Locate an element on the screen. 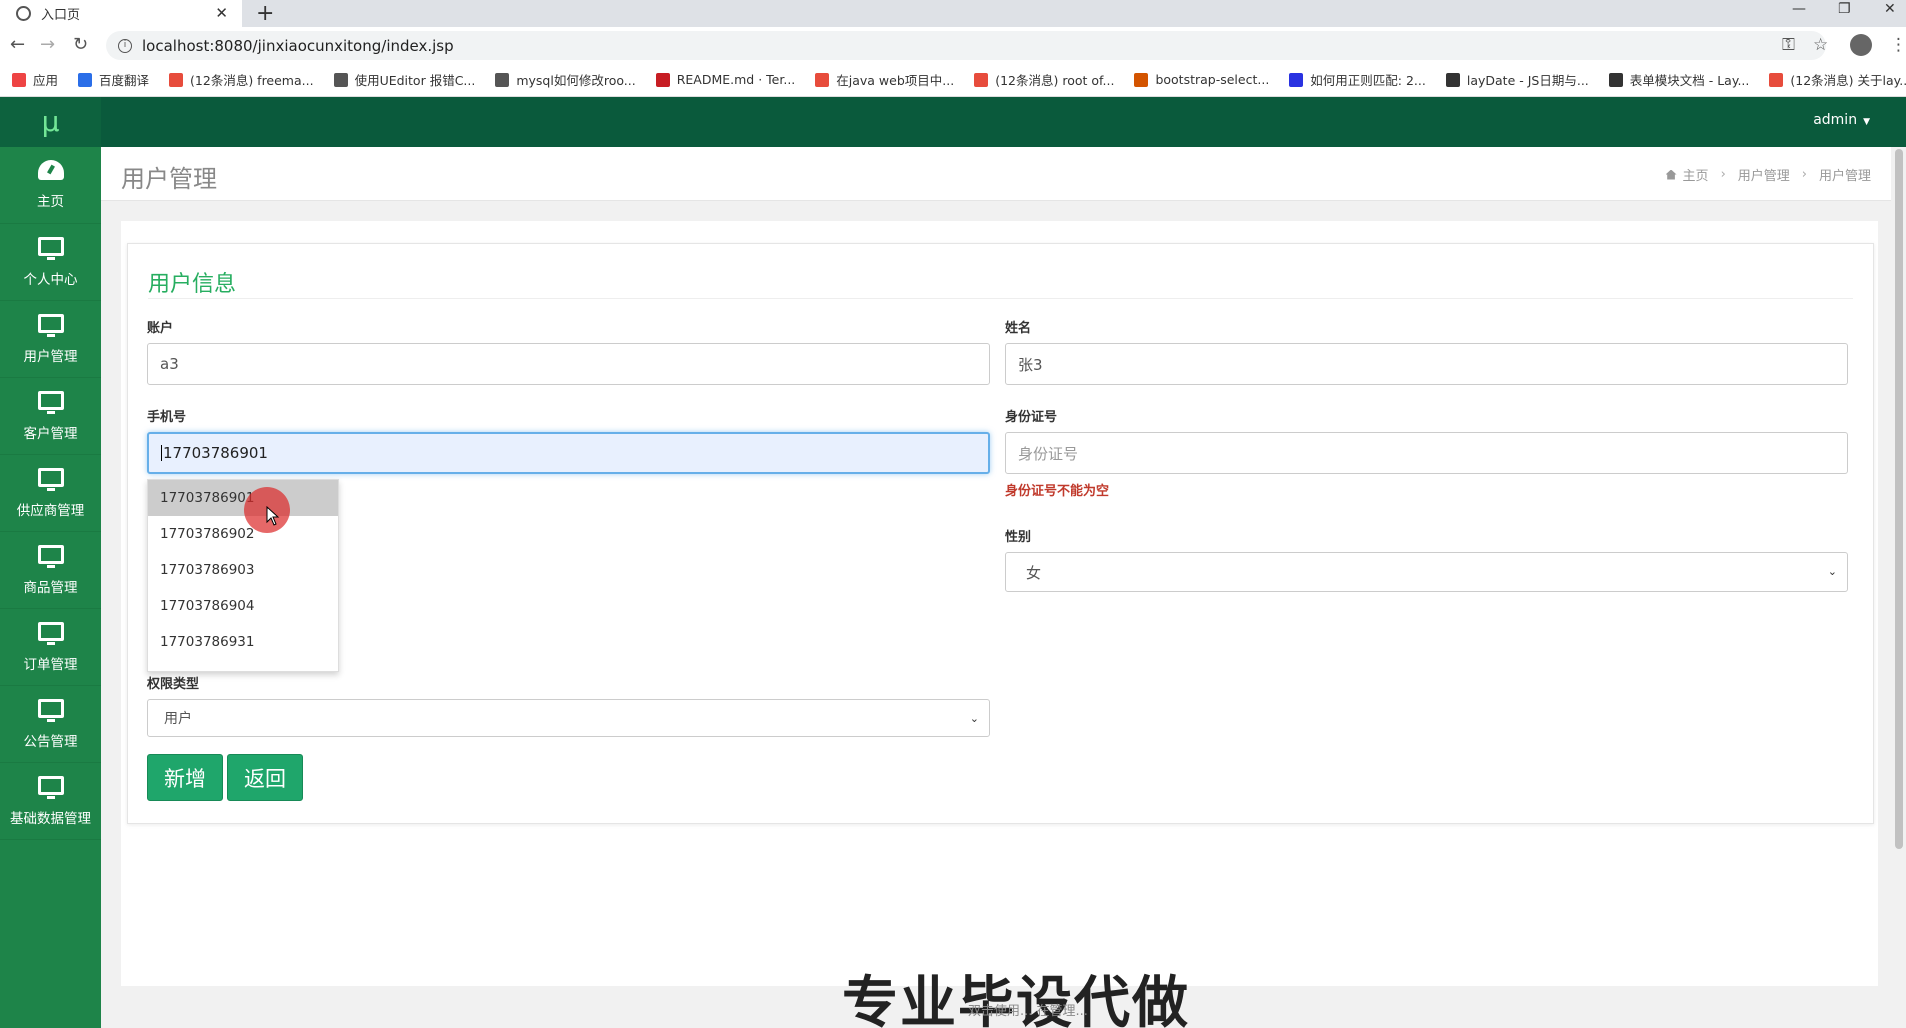 The height and width of the screenshot is (1028, 1906). breadcrumb-section: 用户管理 is located at coordinates (1764, 174).